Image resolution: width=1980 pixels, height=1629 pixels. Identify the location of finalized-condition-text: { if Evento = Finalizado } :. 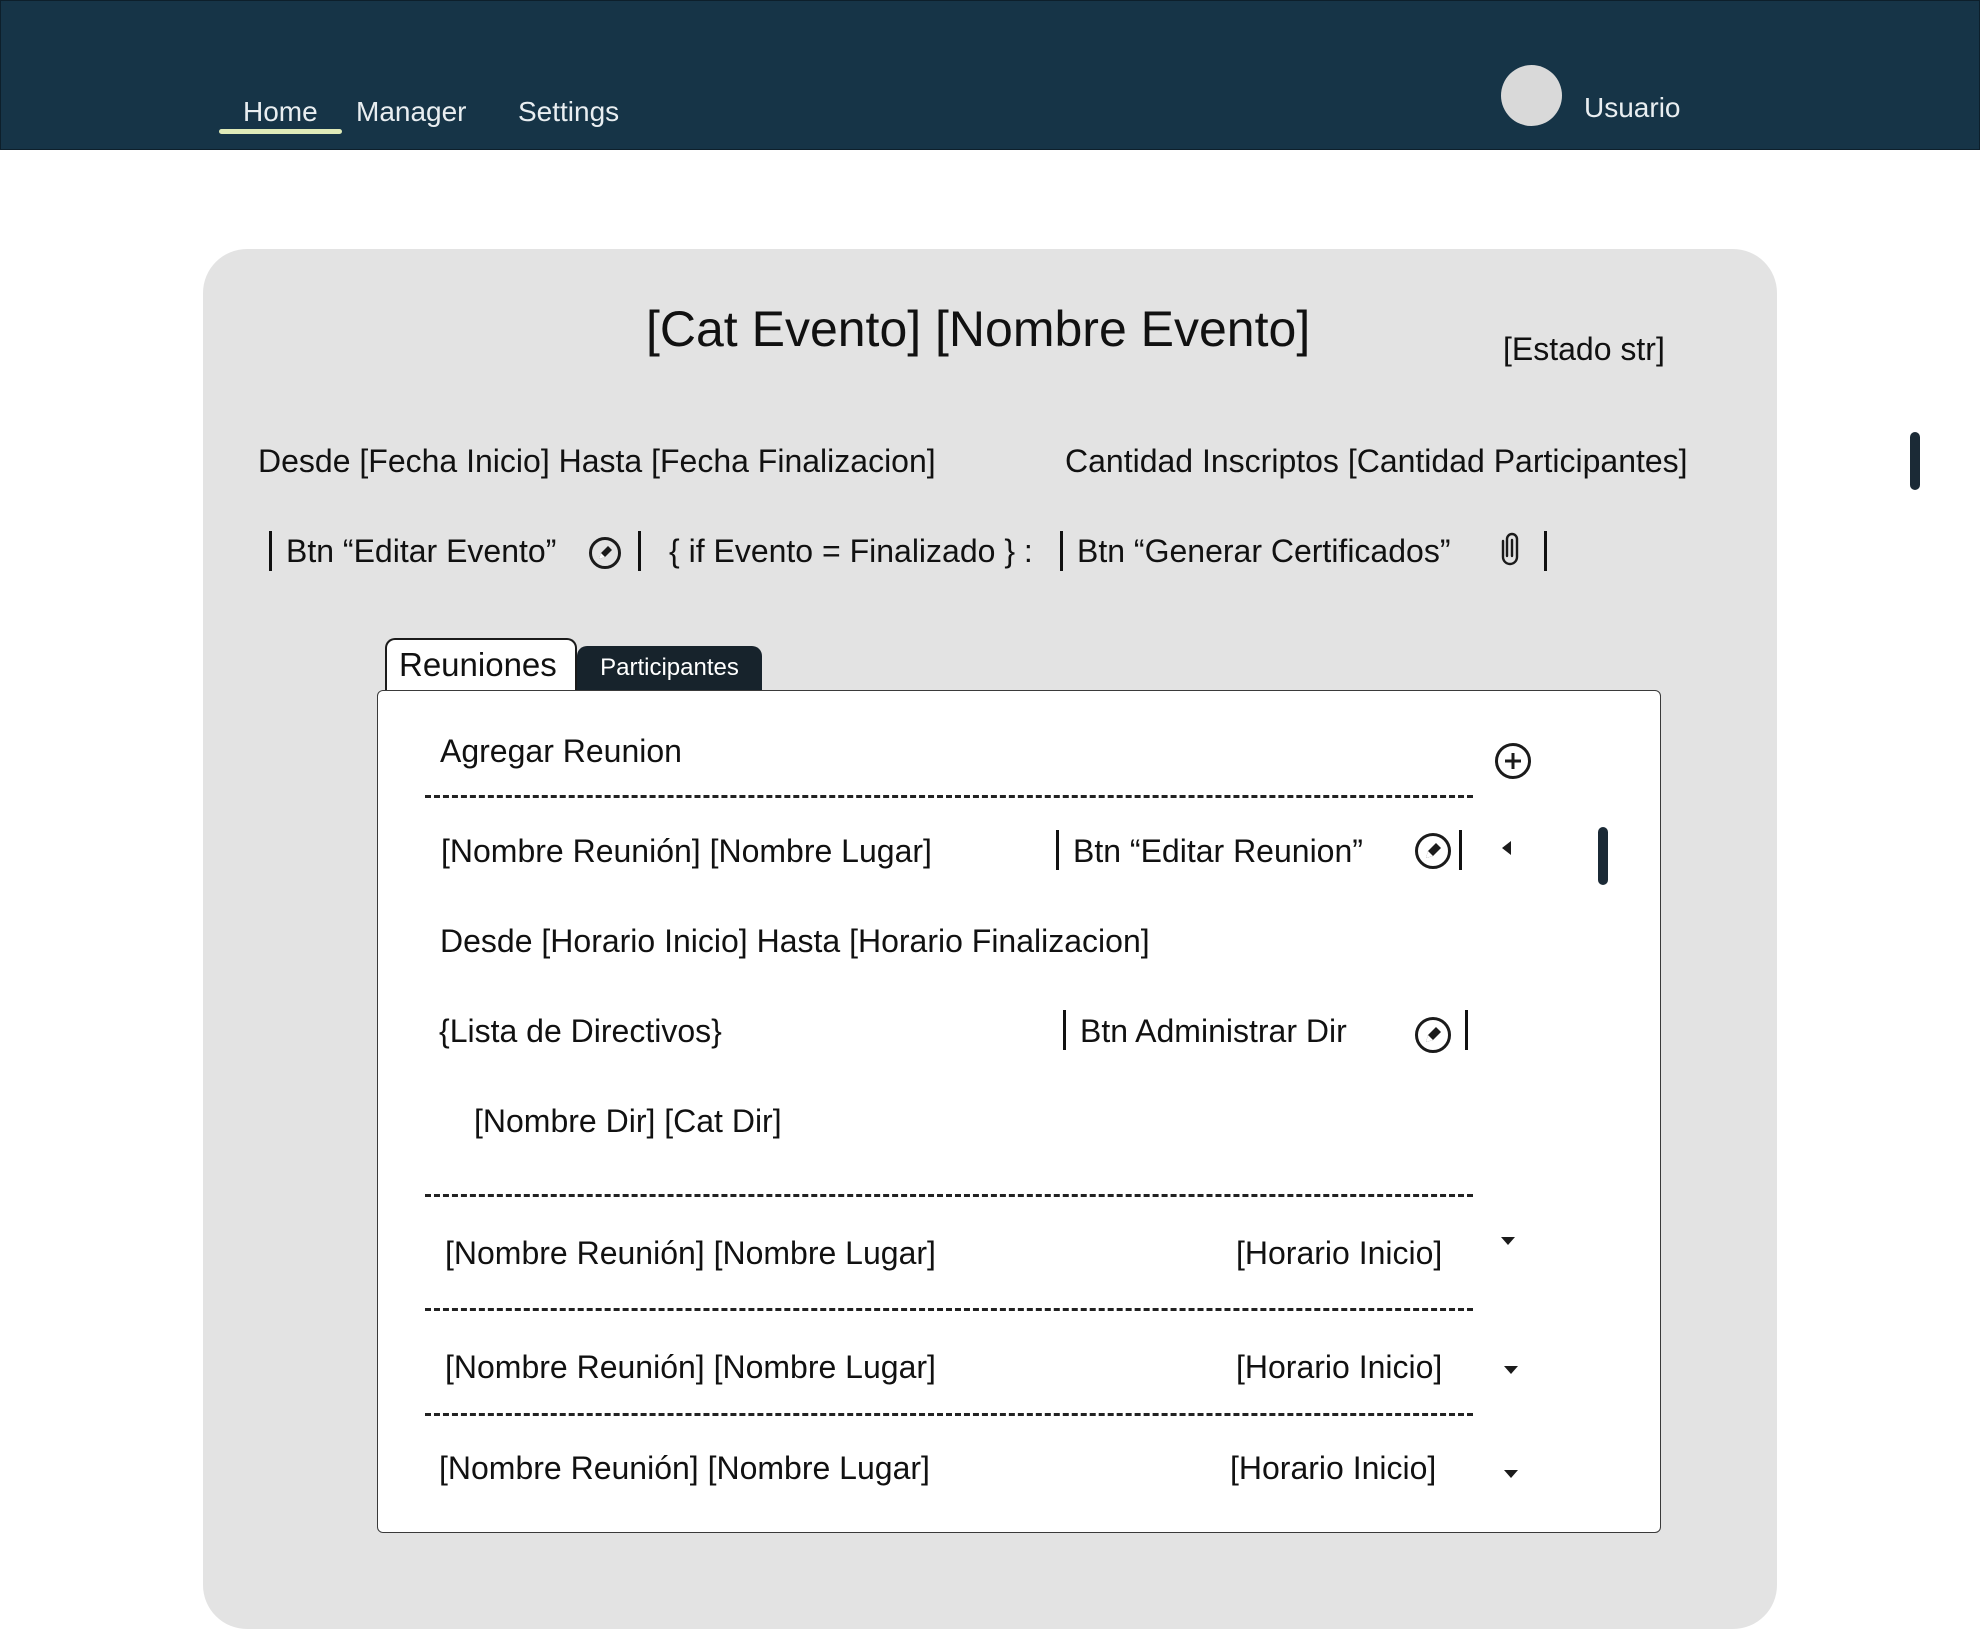
(851, 551).